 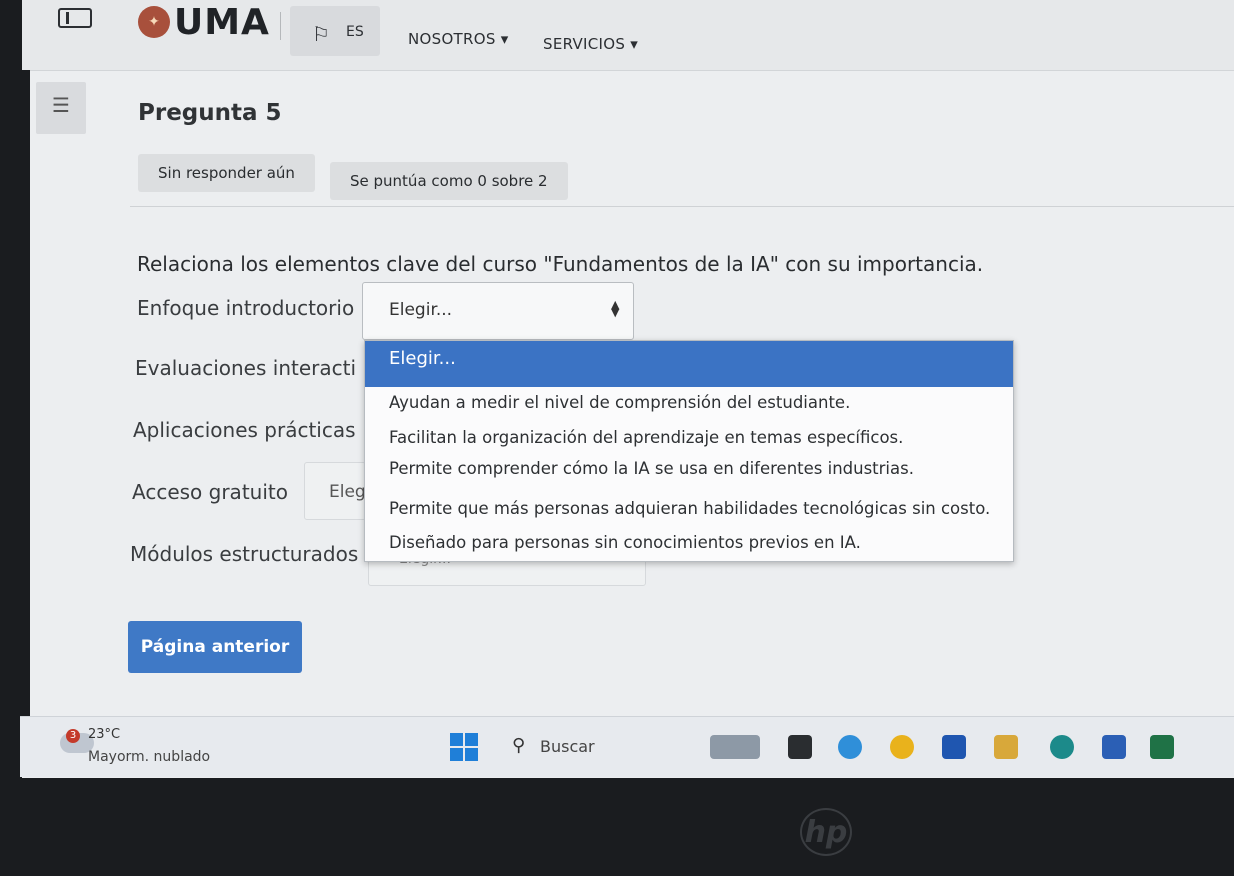 What do you see at coordinates (498, 311) in the screenshot?
I see `select-enfoque: Elegir... ▲ ▼` at bounding box center [498, 311].